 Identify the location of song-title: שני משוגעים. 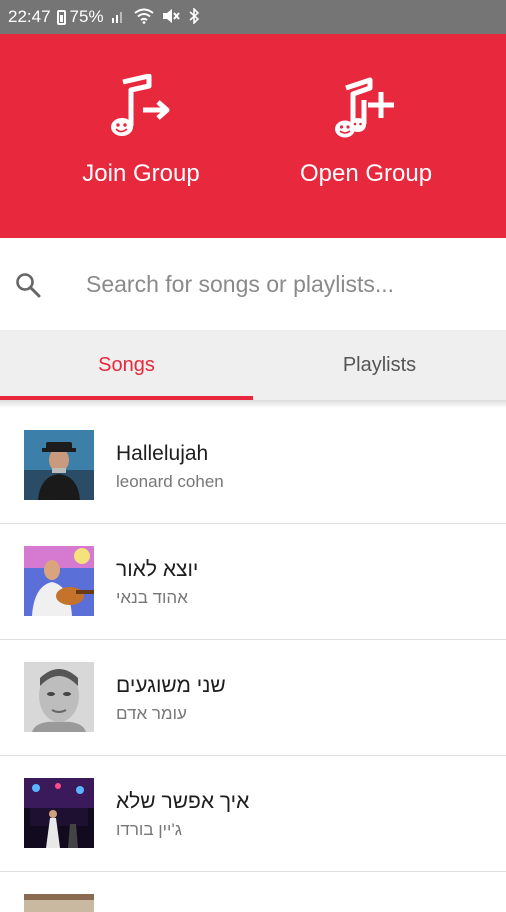
(171, 685).